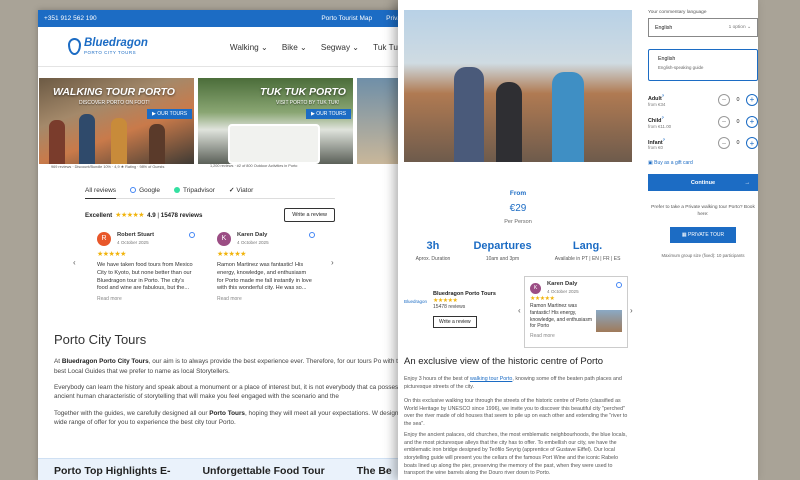 The height and width of the screenshot is (480, 800). I want to click on gift-card-link: ▣ Buy as a gift card, so click(703, 163).